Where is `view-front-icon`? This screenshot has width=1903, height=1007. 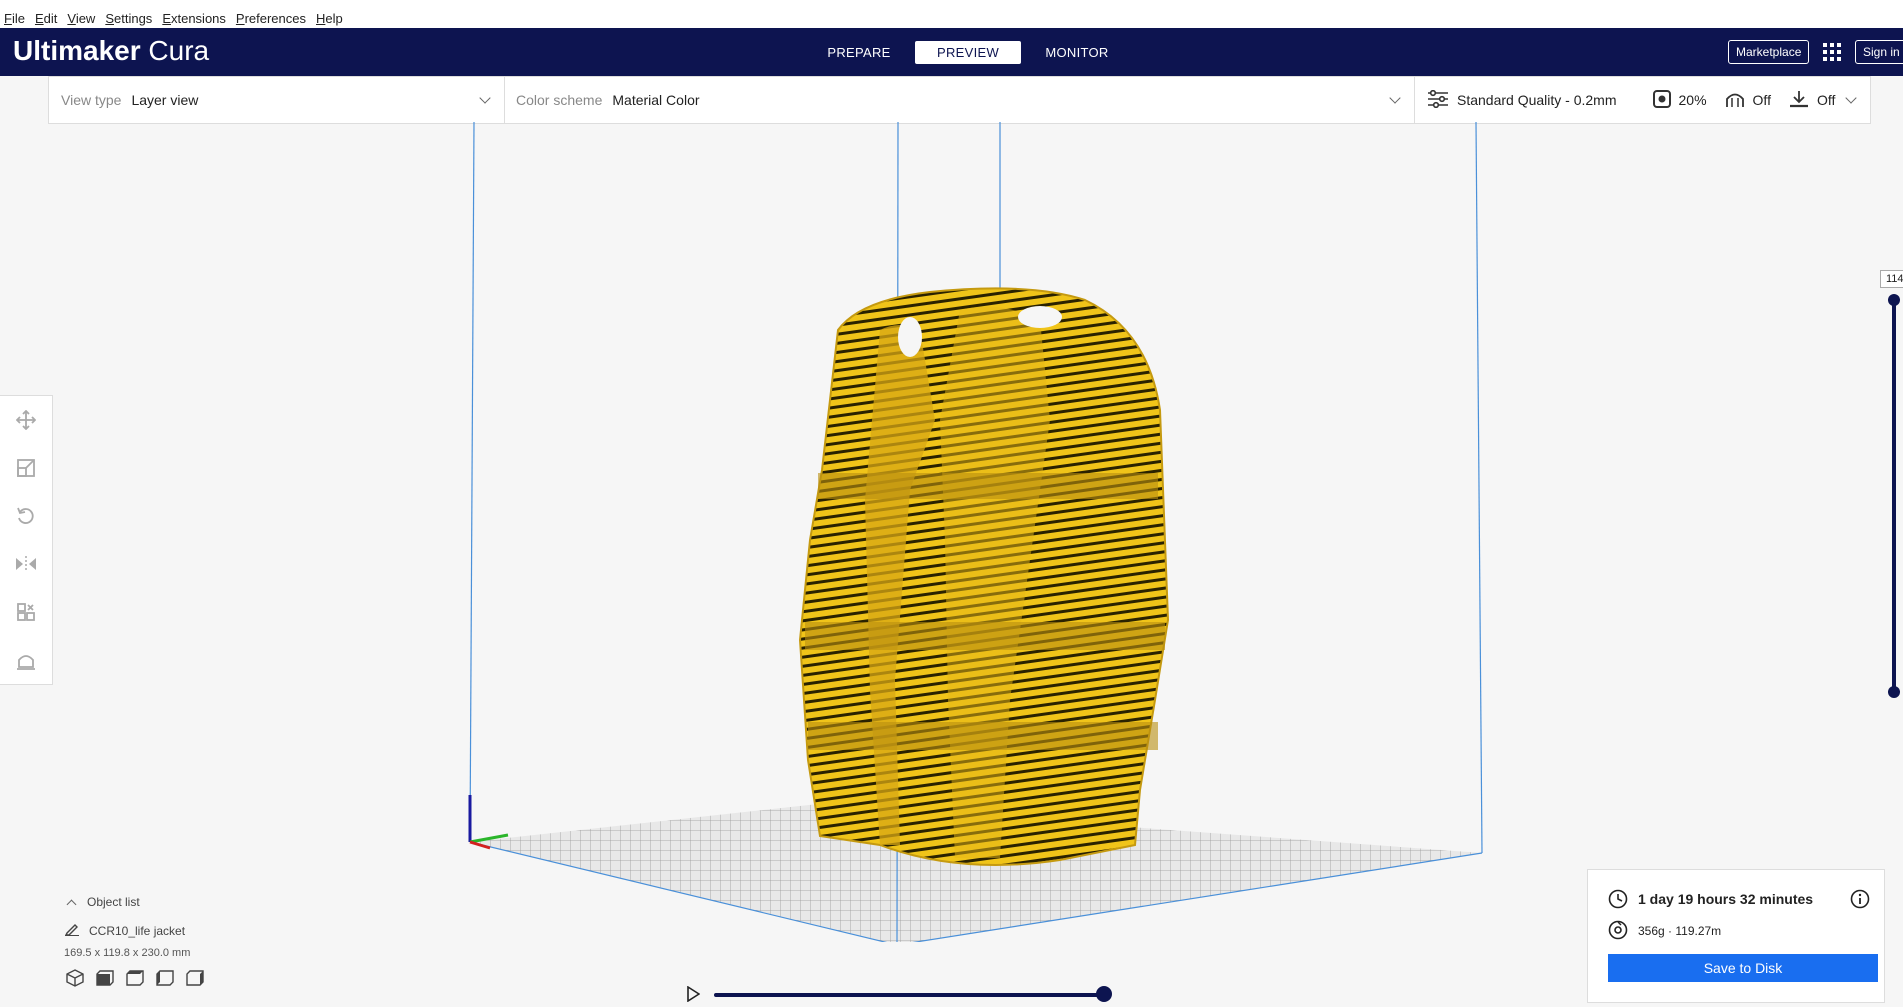
view-front-icon is located at coordinates (105, 979).